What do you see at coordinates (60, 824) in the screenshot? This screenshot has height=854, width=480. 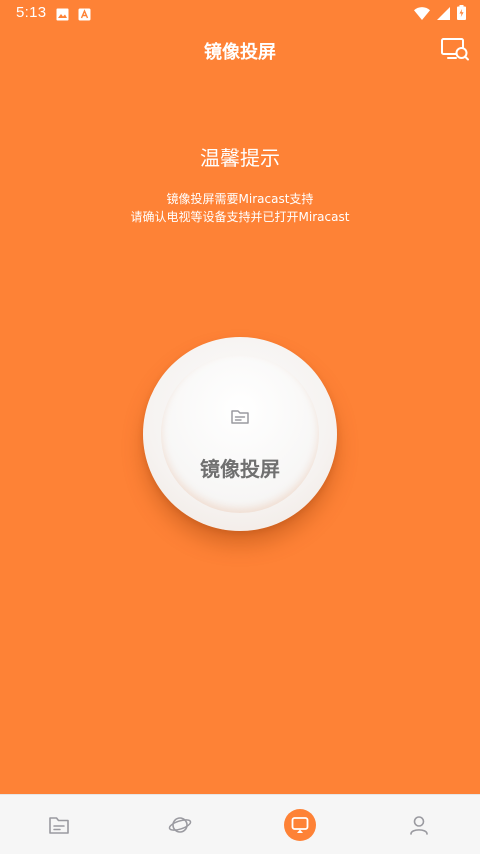 I see `nav-item-files` at bounding box center [60, 824].